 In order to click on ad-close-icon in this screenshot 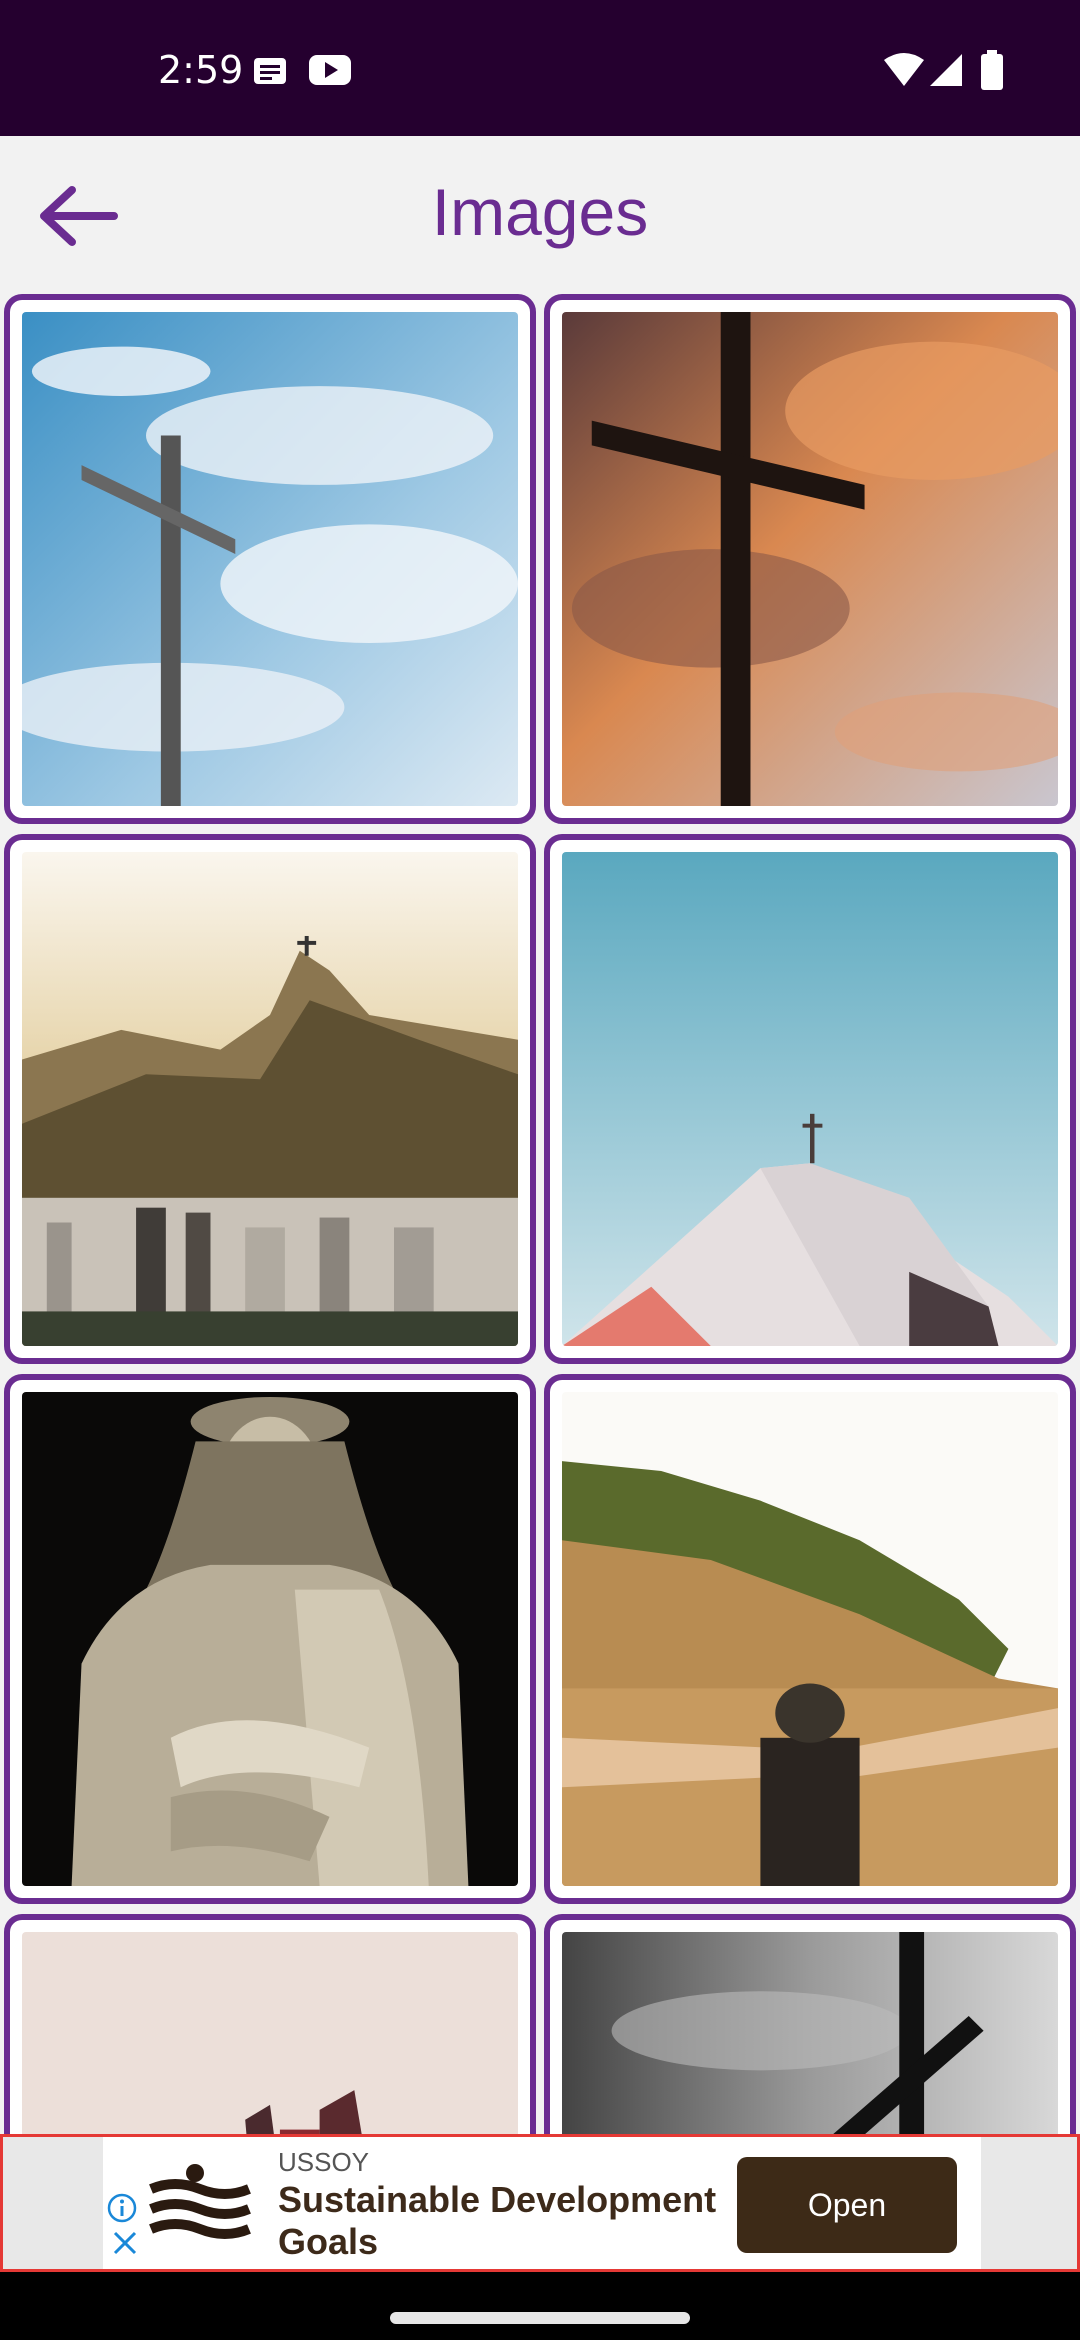, I will do `click(125, 2243)`.